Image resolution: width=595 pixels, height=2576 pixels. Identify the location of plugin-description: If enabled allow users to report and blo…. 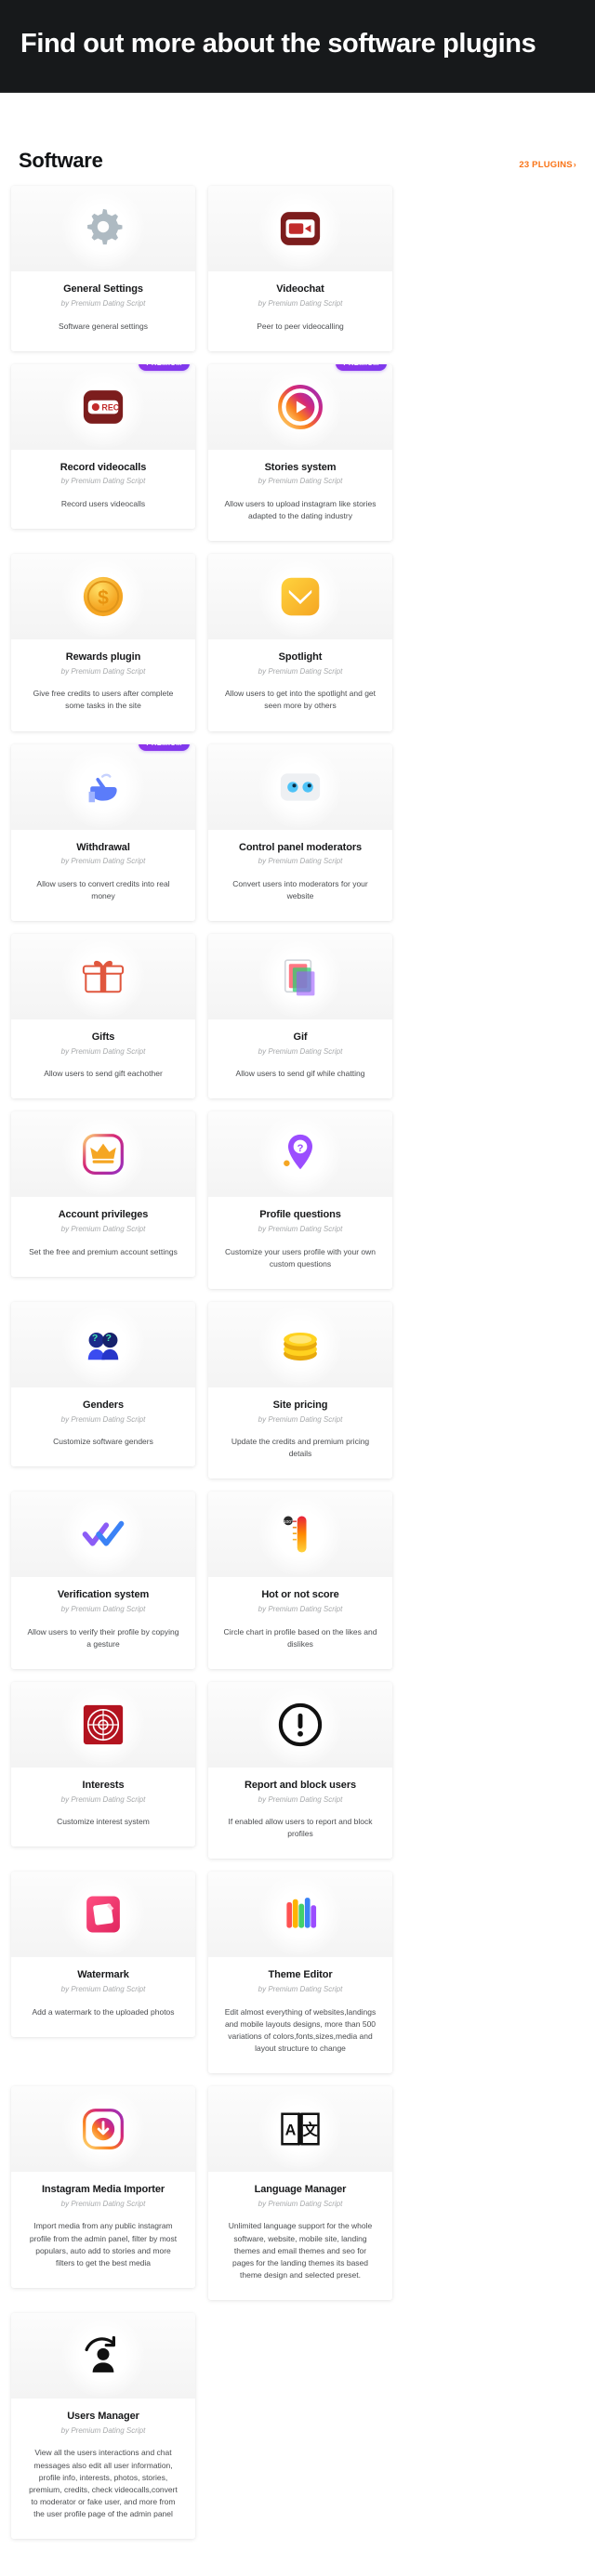
(300, 1828).